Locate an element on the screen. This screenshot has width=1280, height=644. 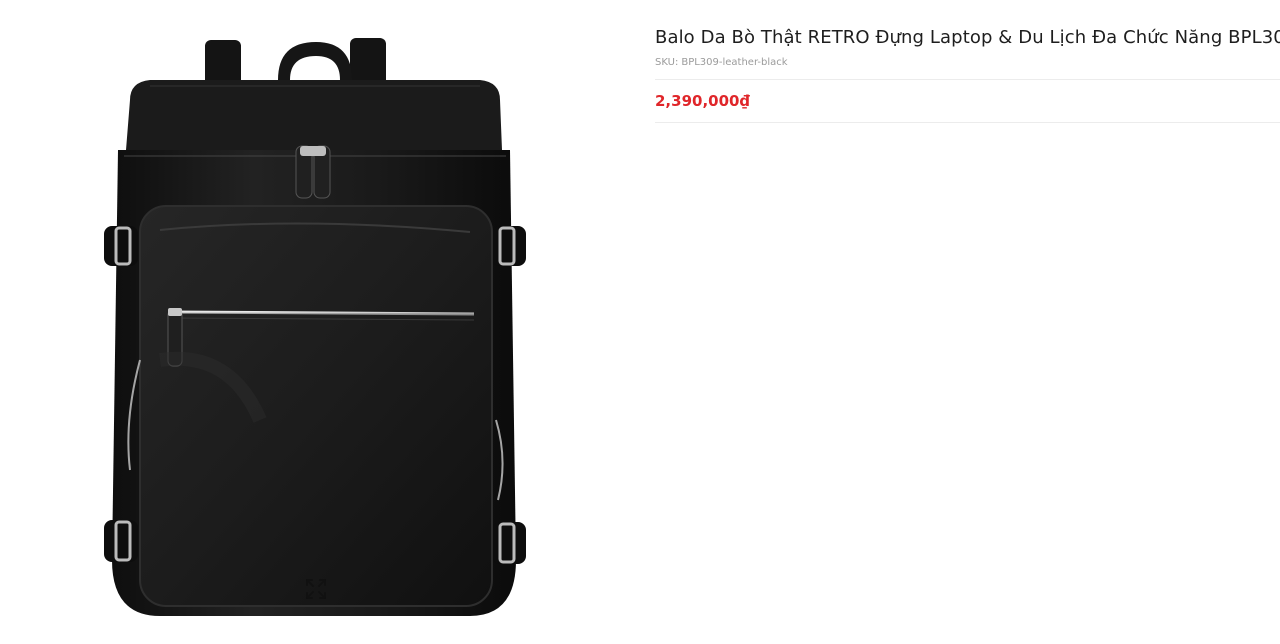
product-sku: SKU: BPL309-leather-black is located at coordinates (967, 63).